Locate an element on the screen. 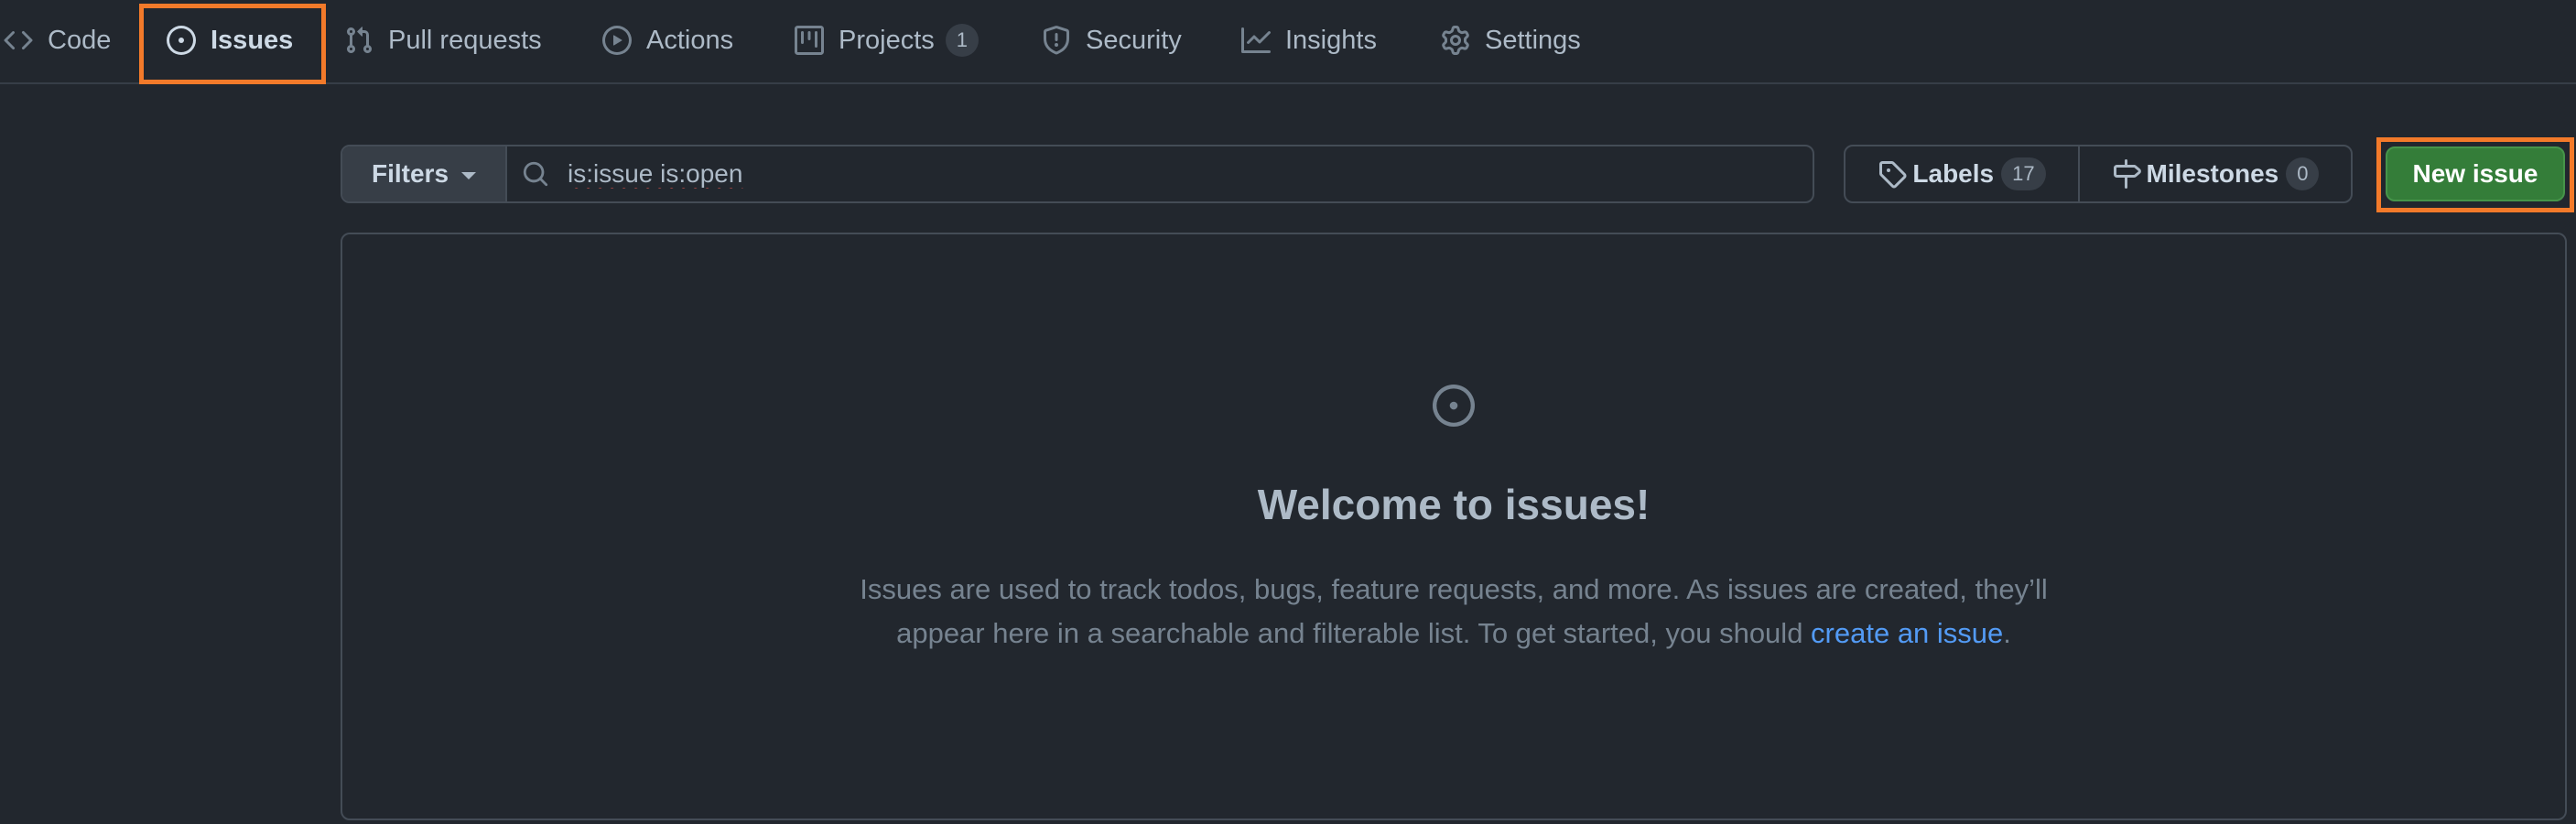  projects-count-badge: 1 is located at coordinates (963, 40).